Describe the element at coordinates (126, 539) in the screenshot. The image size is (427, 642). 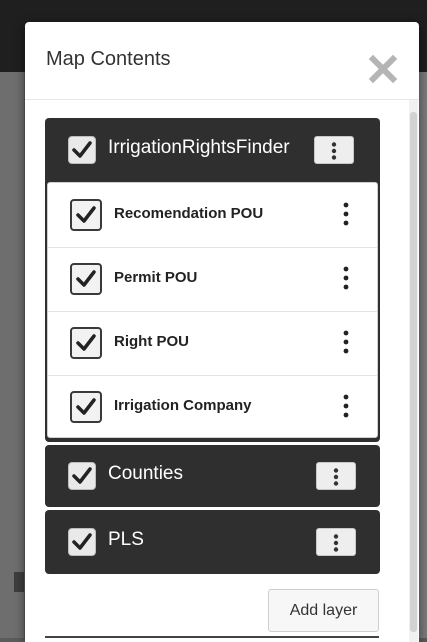
I see `layer-group-label: PLS` at that location.